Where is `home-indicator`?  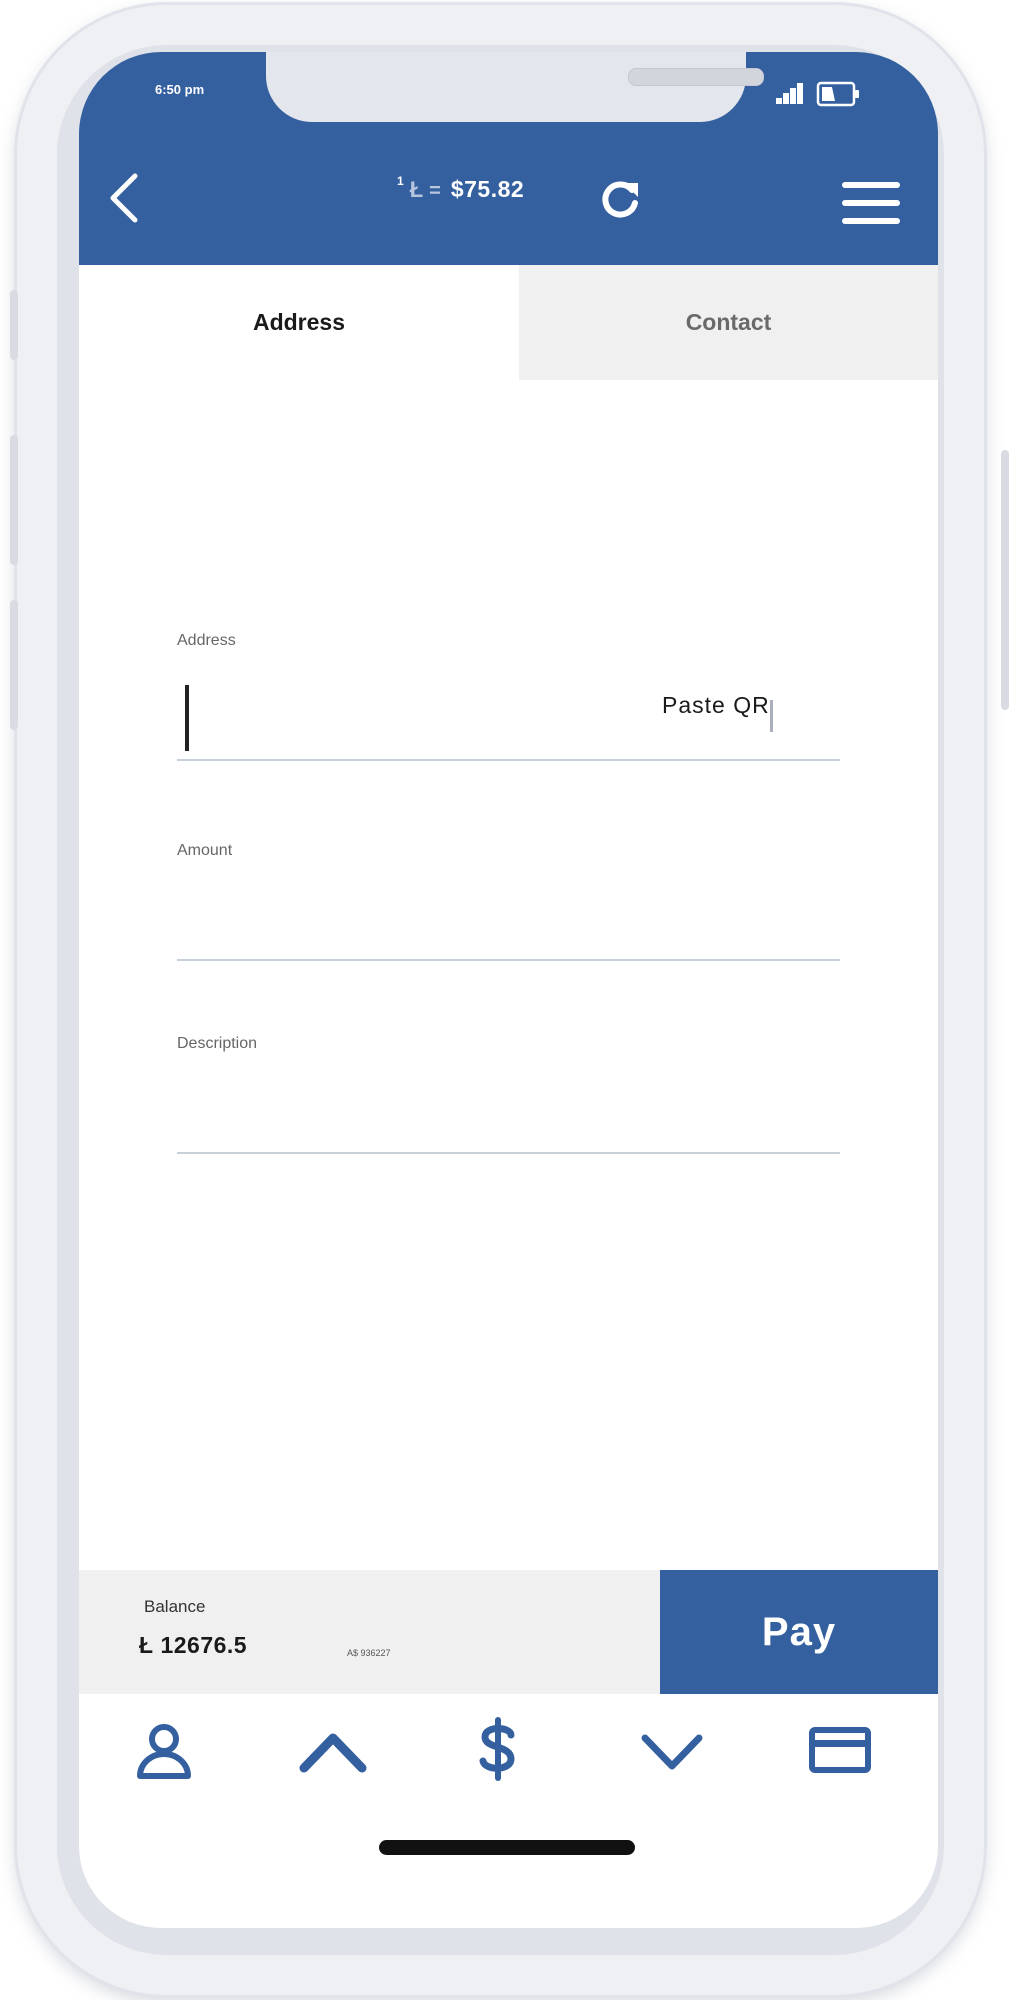 home-indicator is located at coordinates (507, 1847).